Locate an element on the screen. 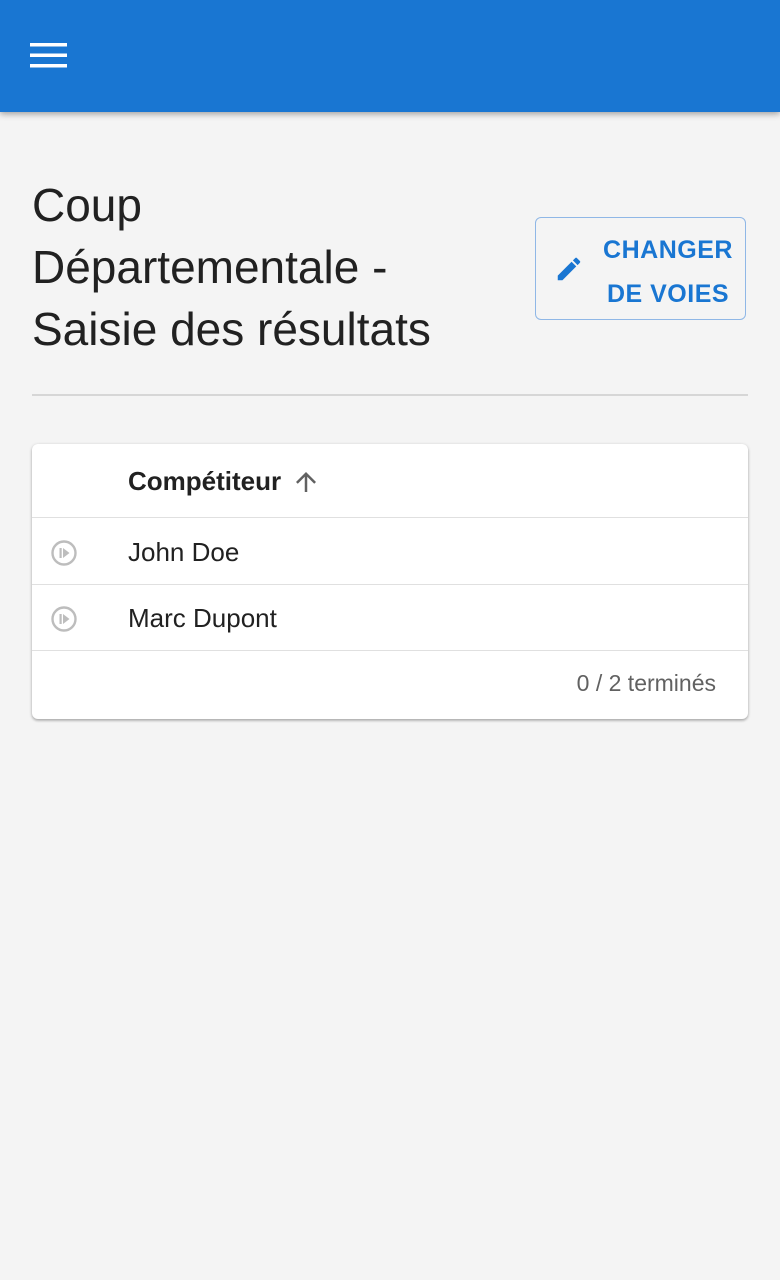 The image size is (780, 1280). table-row: Marc Dupont is located at coordinates (390, 618).